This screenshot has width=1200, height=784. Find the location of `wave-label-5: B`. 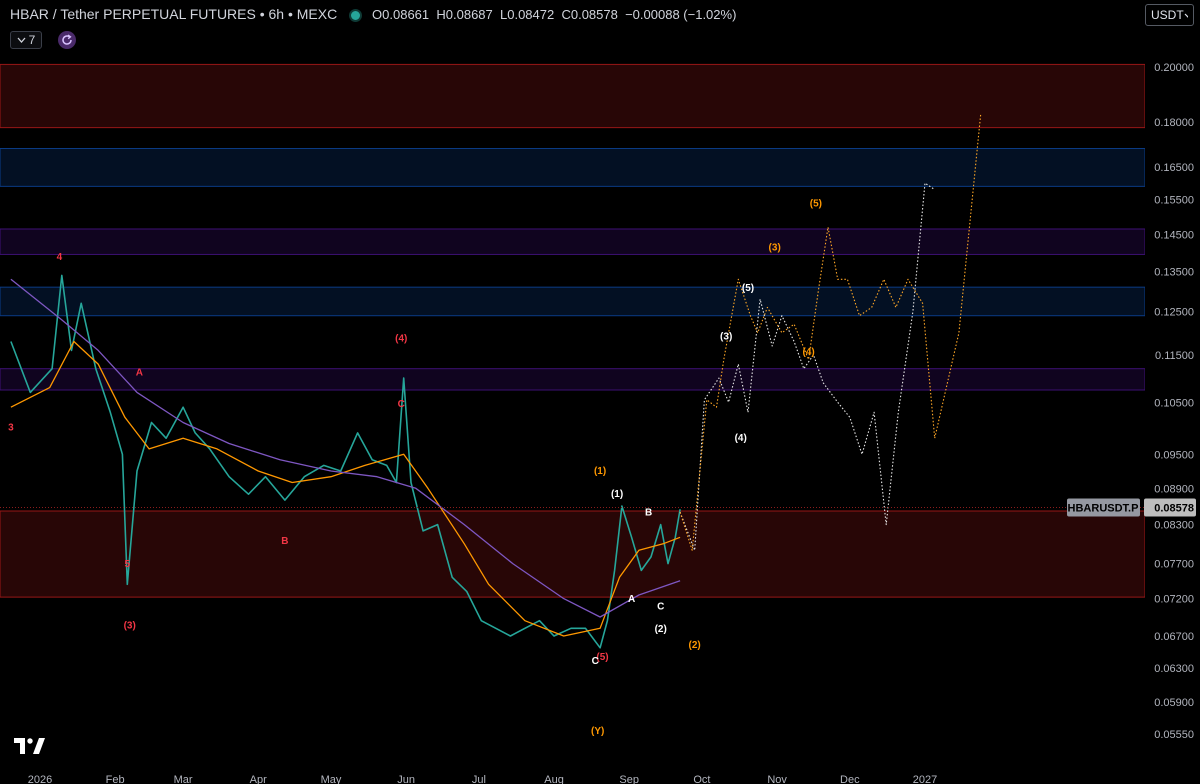

wave-label-5: B is located at coordinates (284, 541).